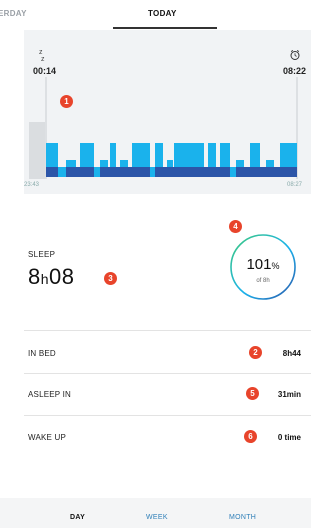 The width and height of the screenshot is (320, 528). Describe the element at coordinates (171, 172) in the screenshot. I see `deep-sleep-band` at that location.